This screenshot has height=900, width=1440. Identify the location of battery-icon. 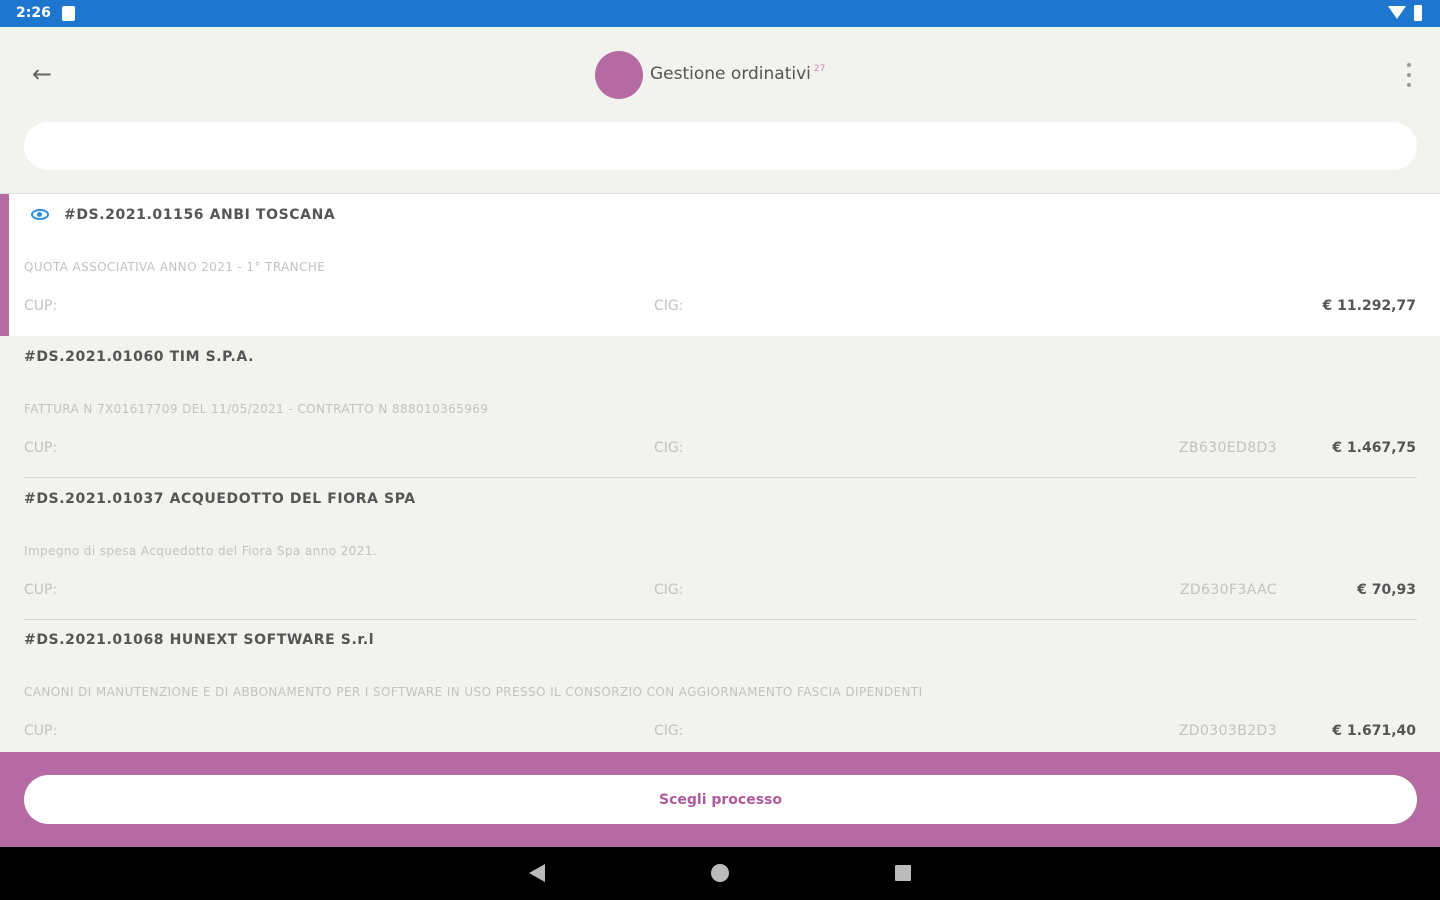
(1418, 13).